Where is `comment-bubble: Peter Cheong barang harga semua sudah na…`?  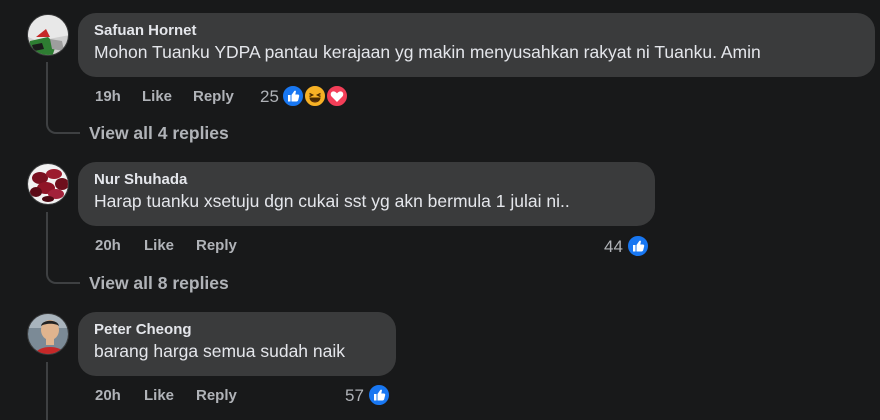 comment-bubble: Peter Cheong barang harga semua sudah na… is located at coordinates (237, 344).